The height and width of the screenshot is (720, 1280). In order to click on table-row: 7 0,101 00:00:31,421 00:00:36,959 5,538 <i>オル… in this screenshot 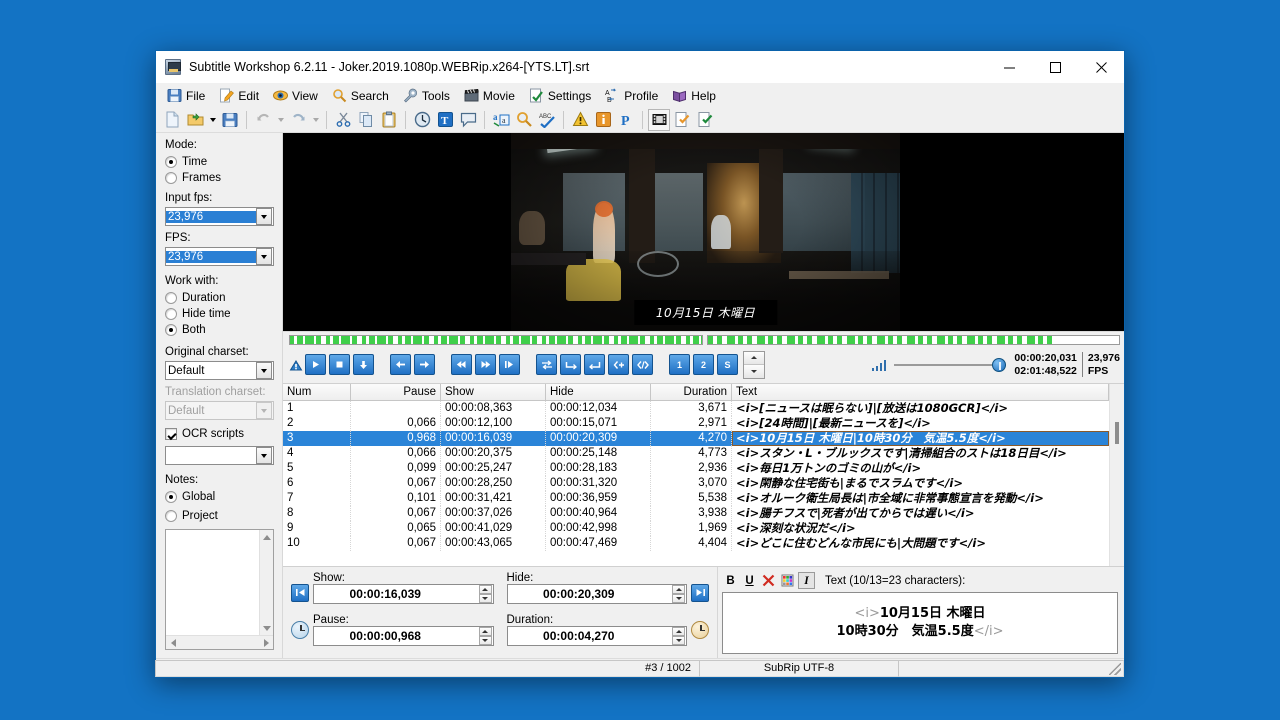, I will do `click(696, 498)`.